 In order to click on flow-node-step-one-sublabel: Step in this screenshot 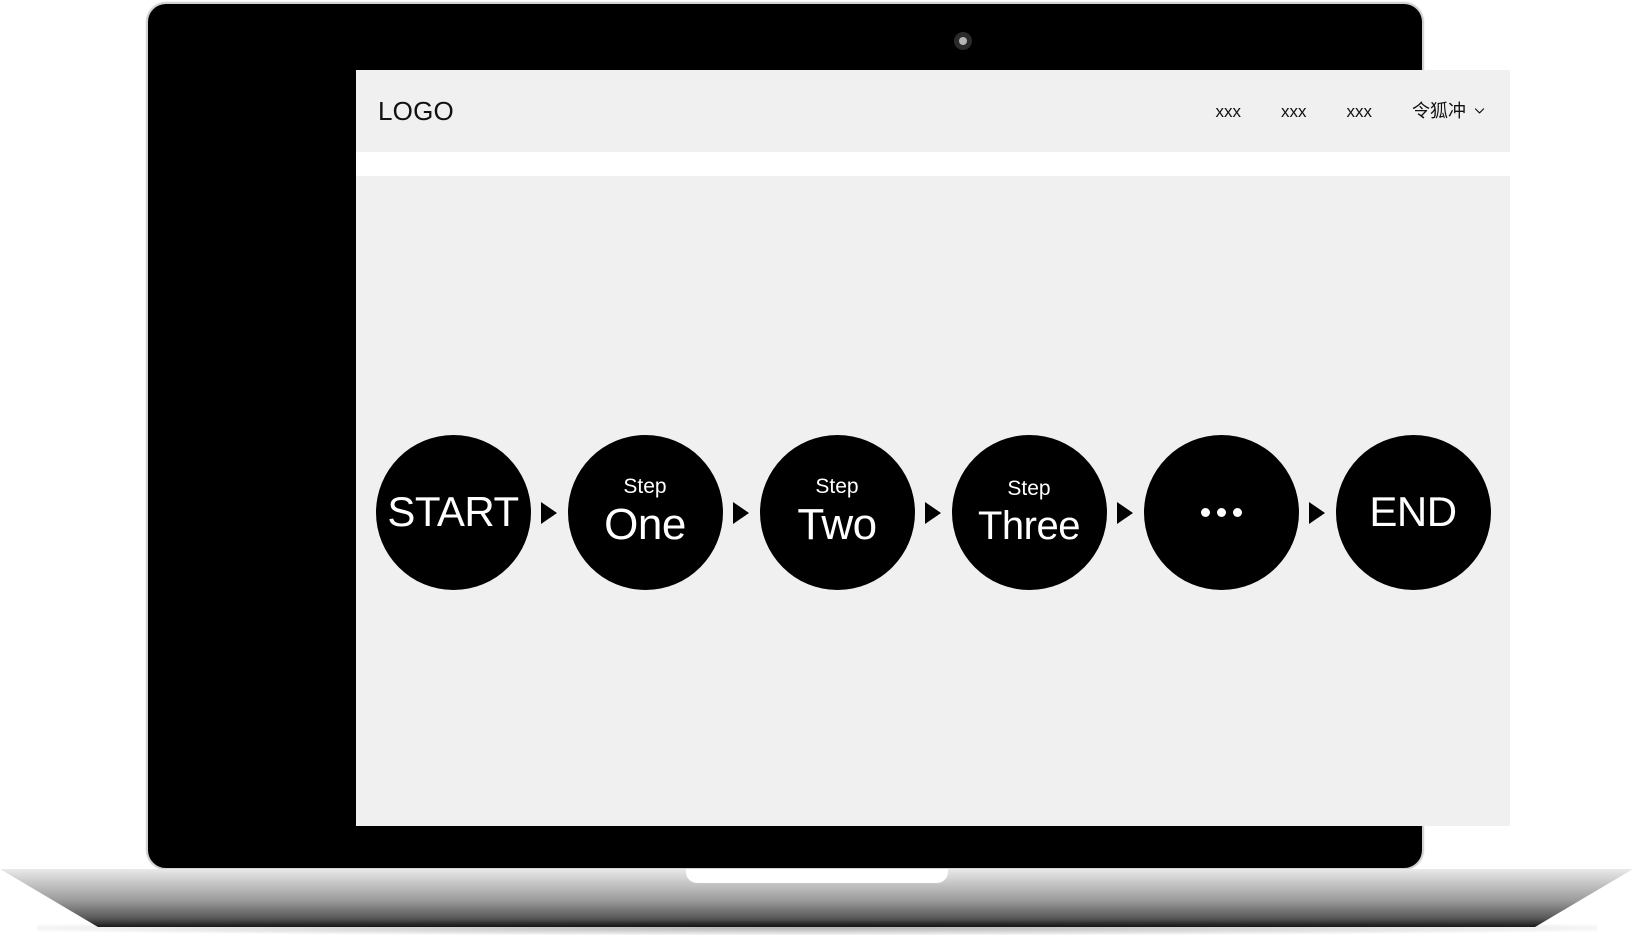, I will do `click(645, 487)`.